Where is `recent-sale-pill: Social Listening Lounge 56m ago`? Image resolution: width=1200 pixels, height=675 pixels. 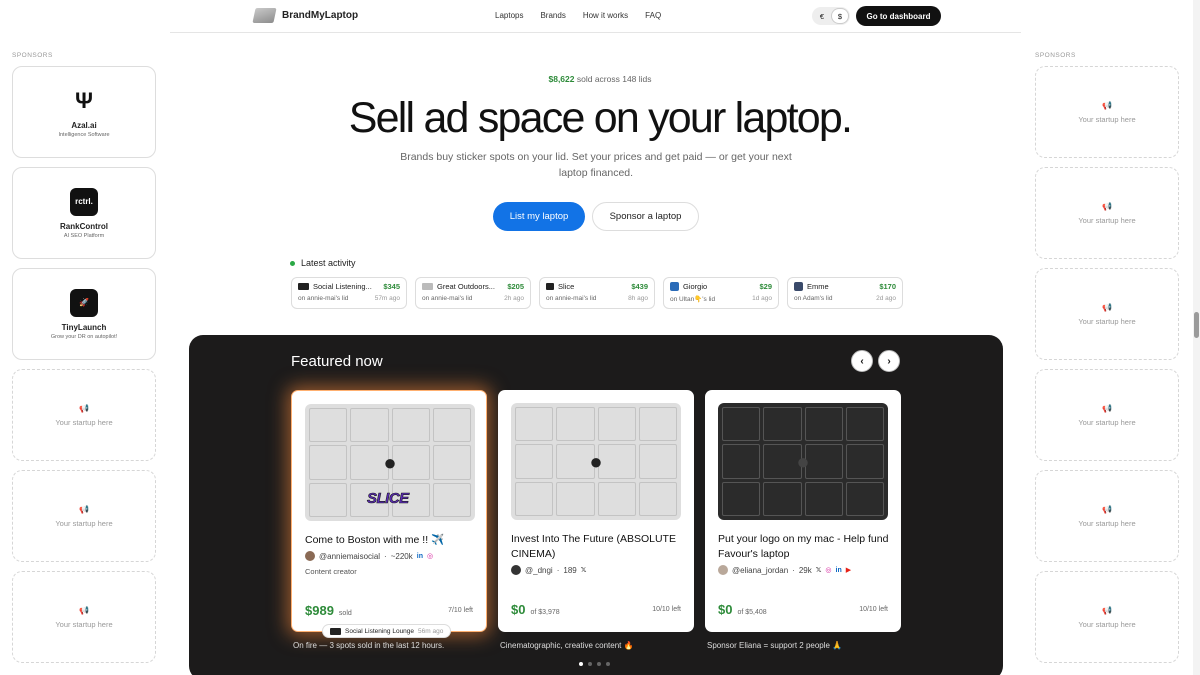 recent-sale-pill: Social Listening Lounge 56m ago is located at coordinates (387, 631).